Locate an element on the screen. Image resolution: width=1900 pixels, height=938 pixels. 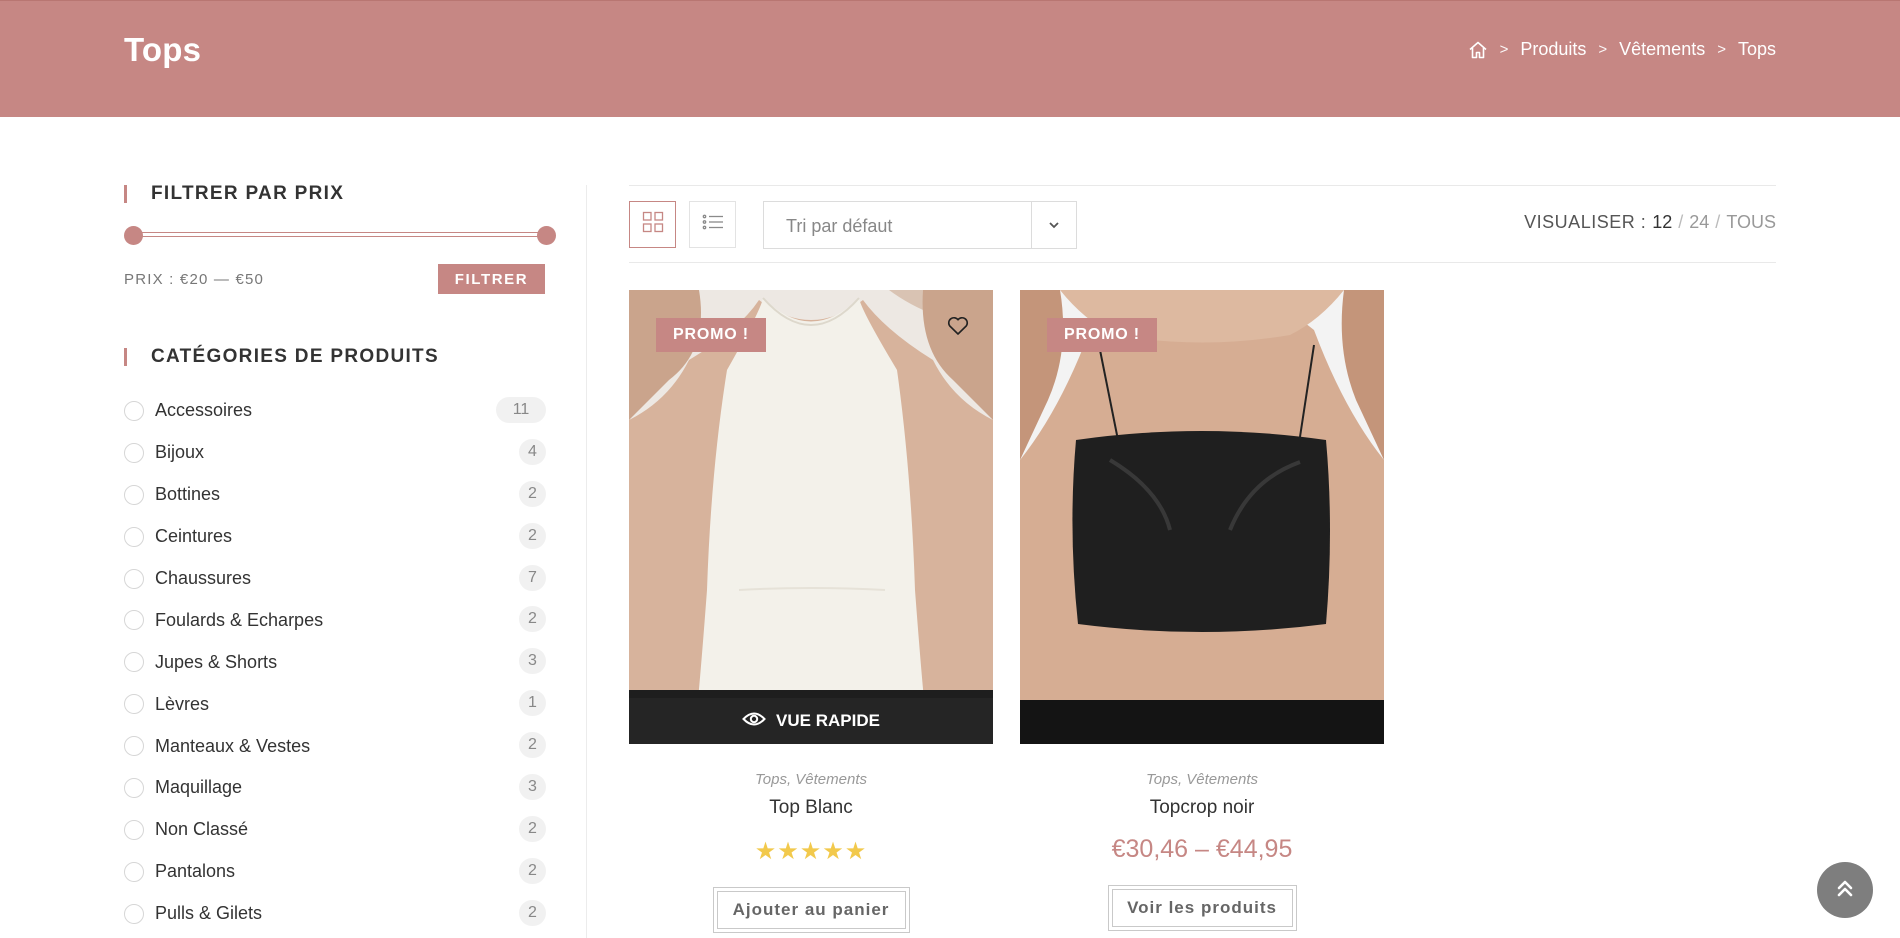
product-photo-white-top is located at coordinates (811, 517).